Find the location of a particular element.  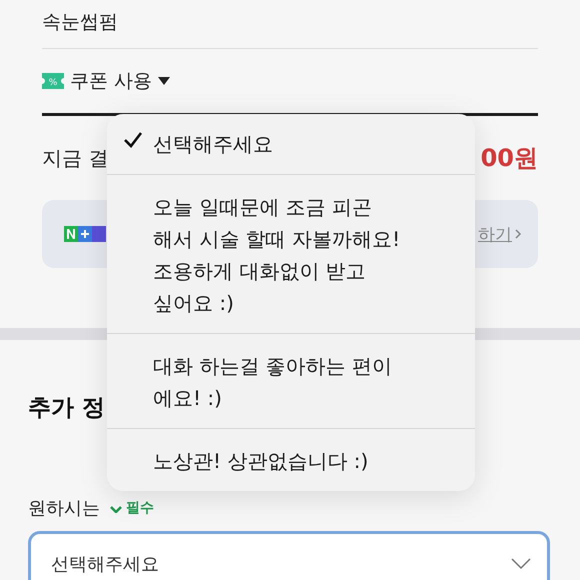

required-tag: 필수 is located at coordinates (132, 508).